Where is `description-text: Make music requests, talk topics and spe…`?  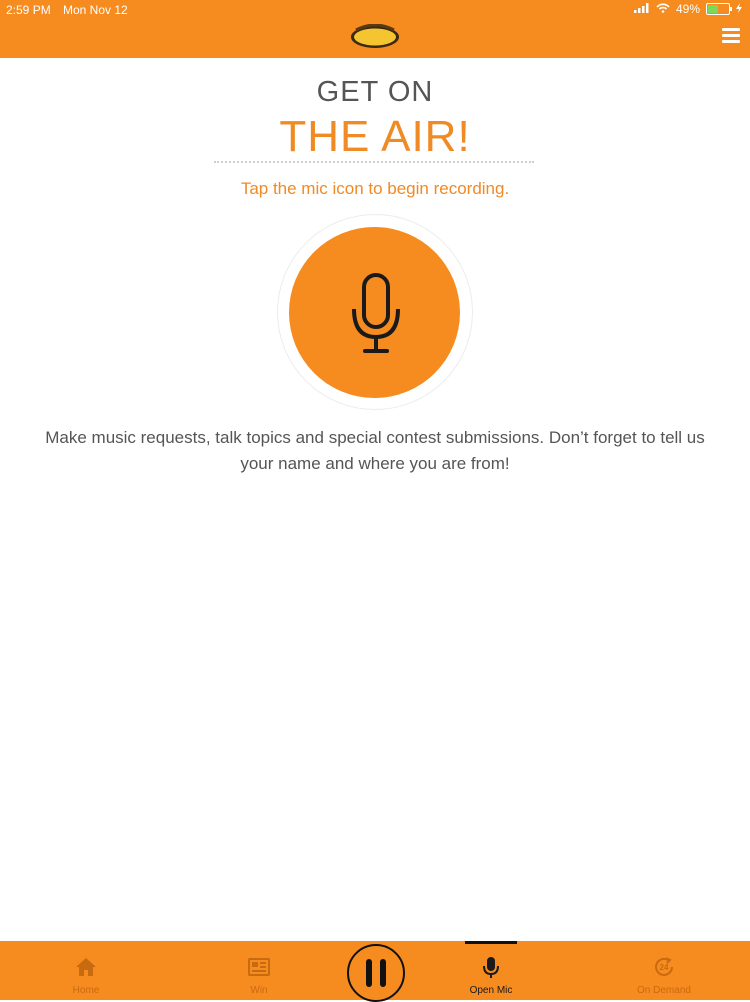
description-text: Make music requests, talk topics and spe… is located at coordinates (375, 450).